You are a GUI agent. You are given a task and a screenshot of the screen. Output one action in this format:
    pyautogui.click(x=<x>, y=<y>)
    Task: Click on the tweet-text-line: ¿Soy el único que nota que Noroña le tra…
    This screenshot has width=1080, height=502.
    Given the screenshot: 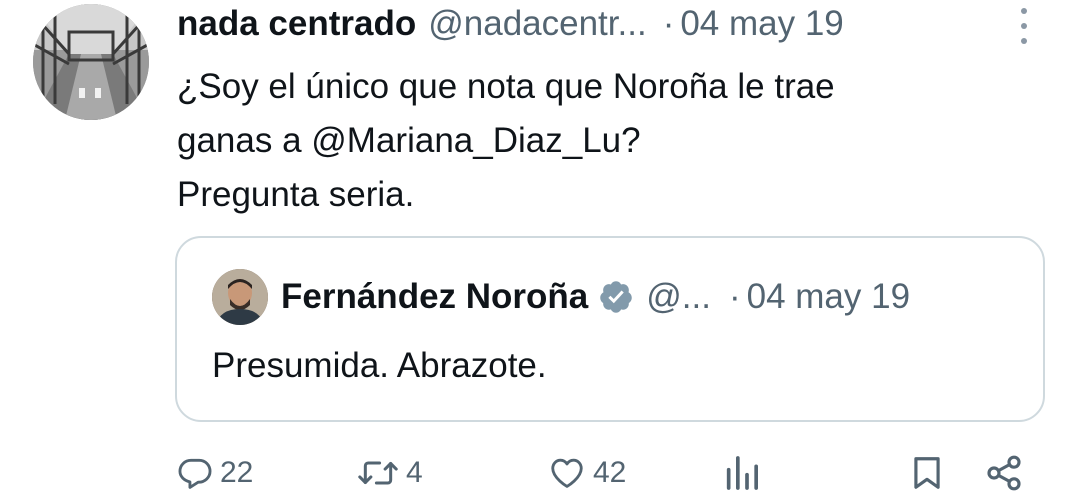 What is the action you would take?
    pyautogui.click(x=506, y=86)
    